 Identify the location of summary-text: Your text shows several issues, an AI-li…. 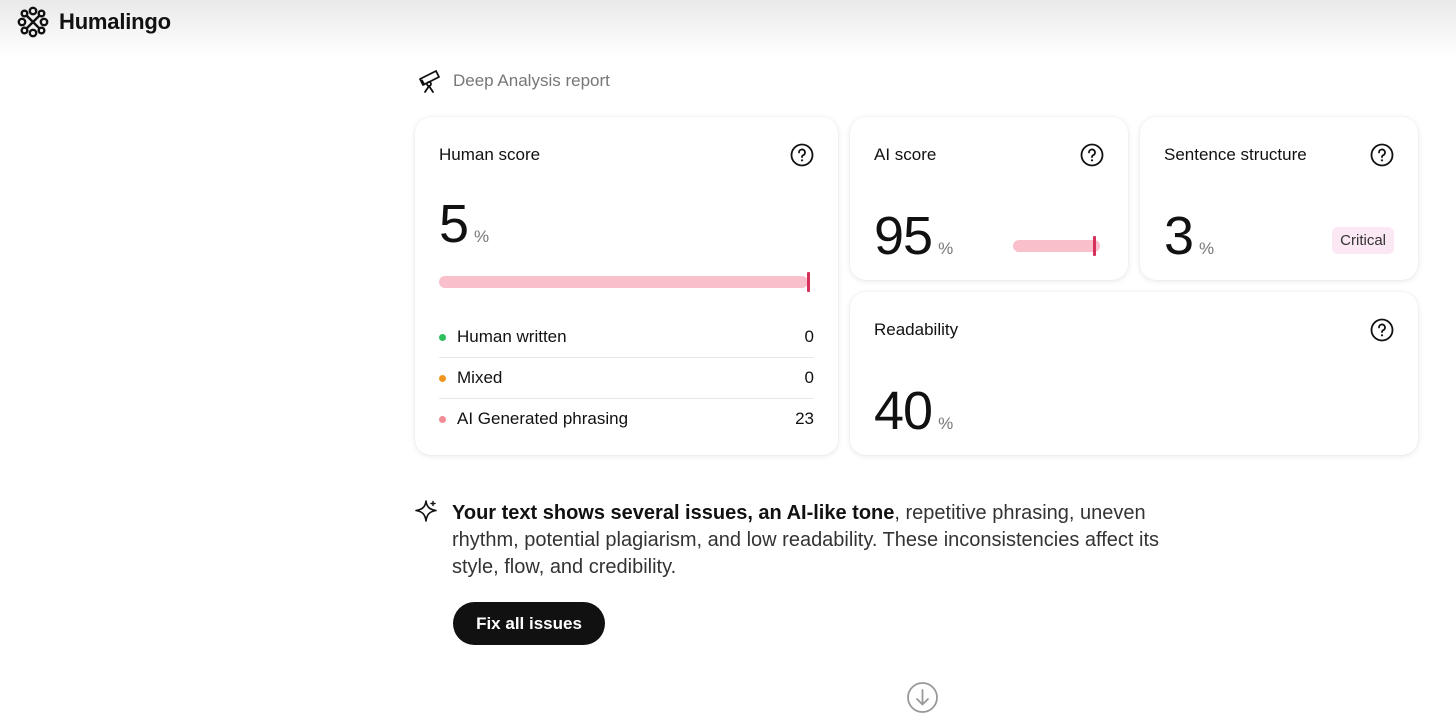
(827, 540).